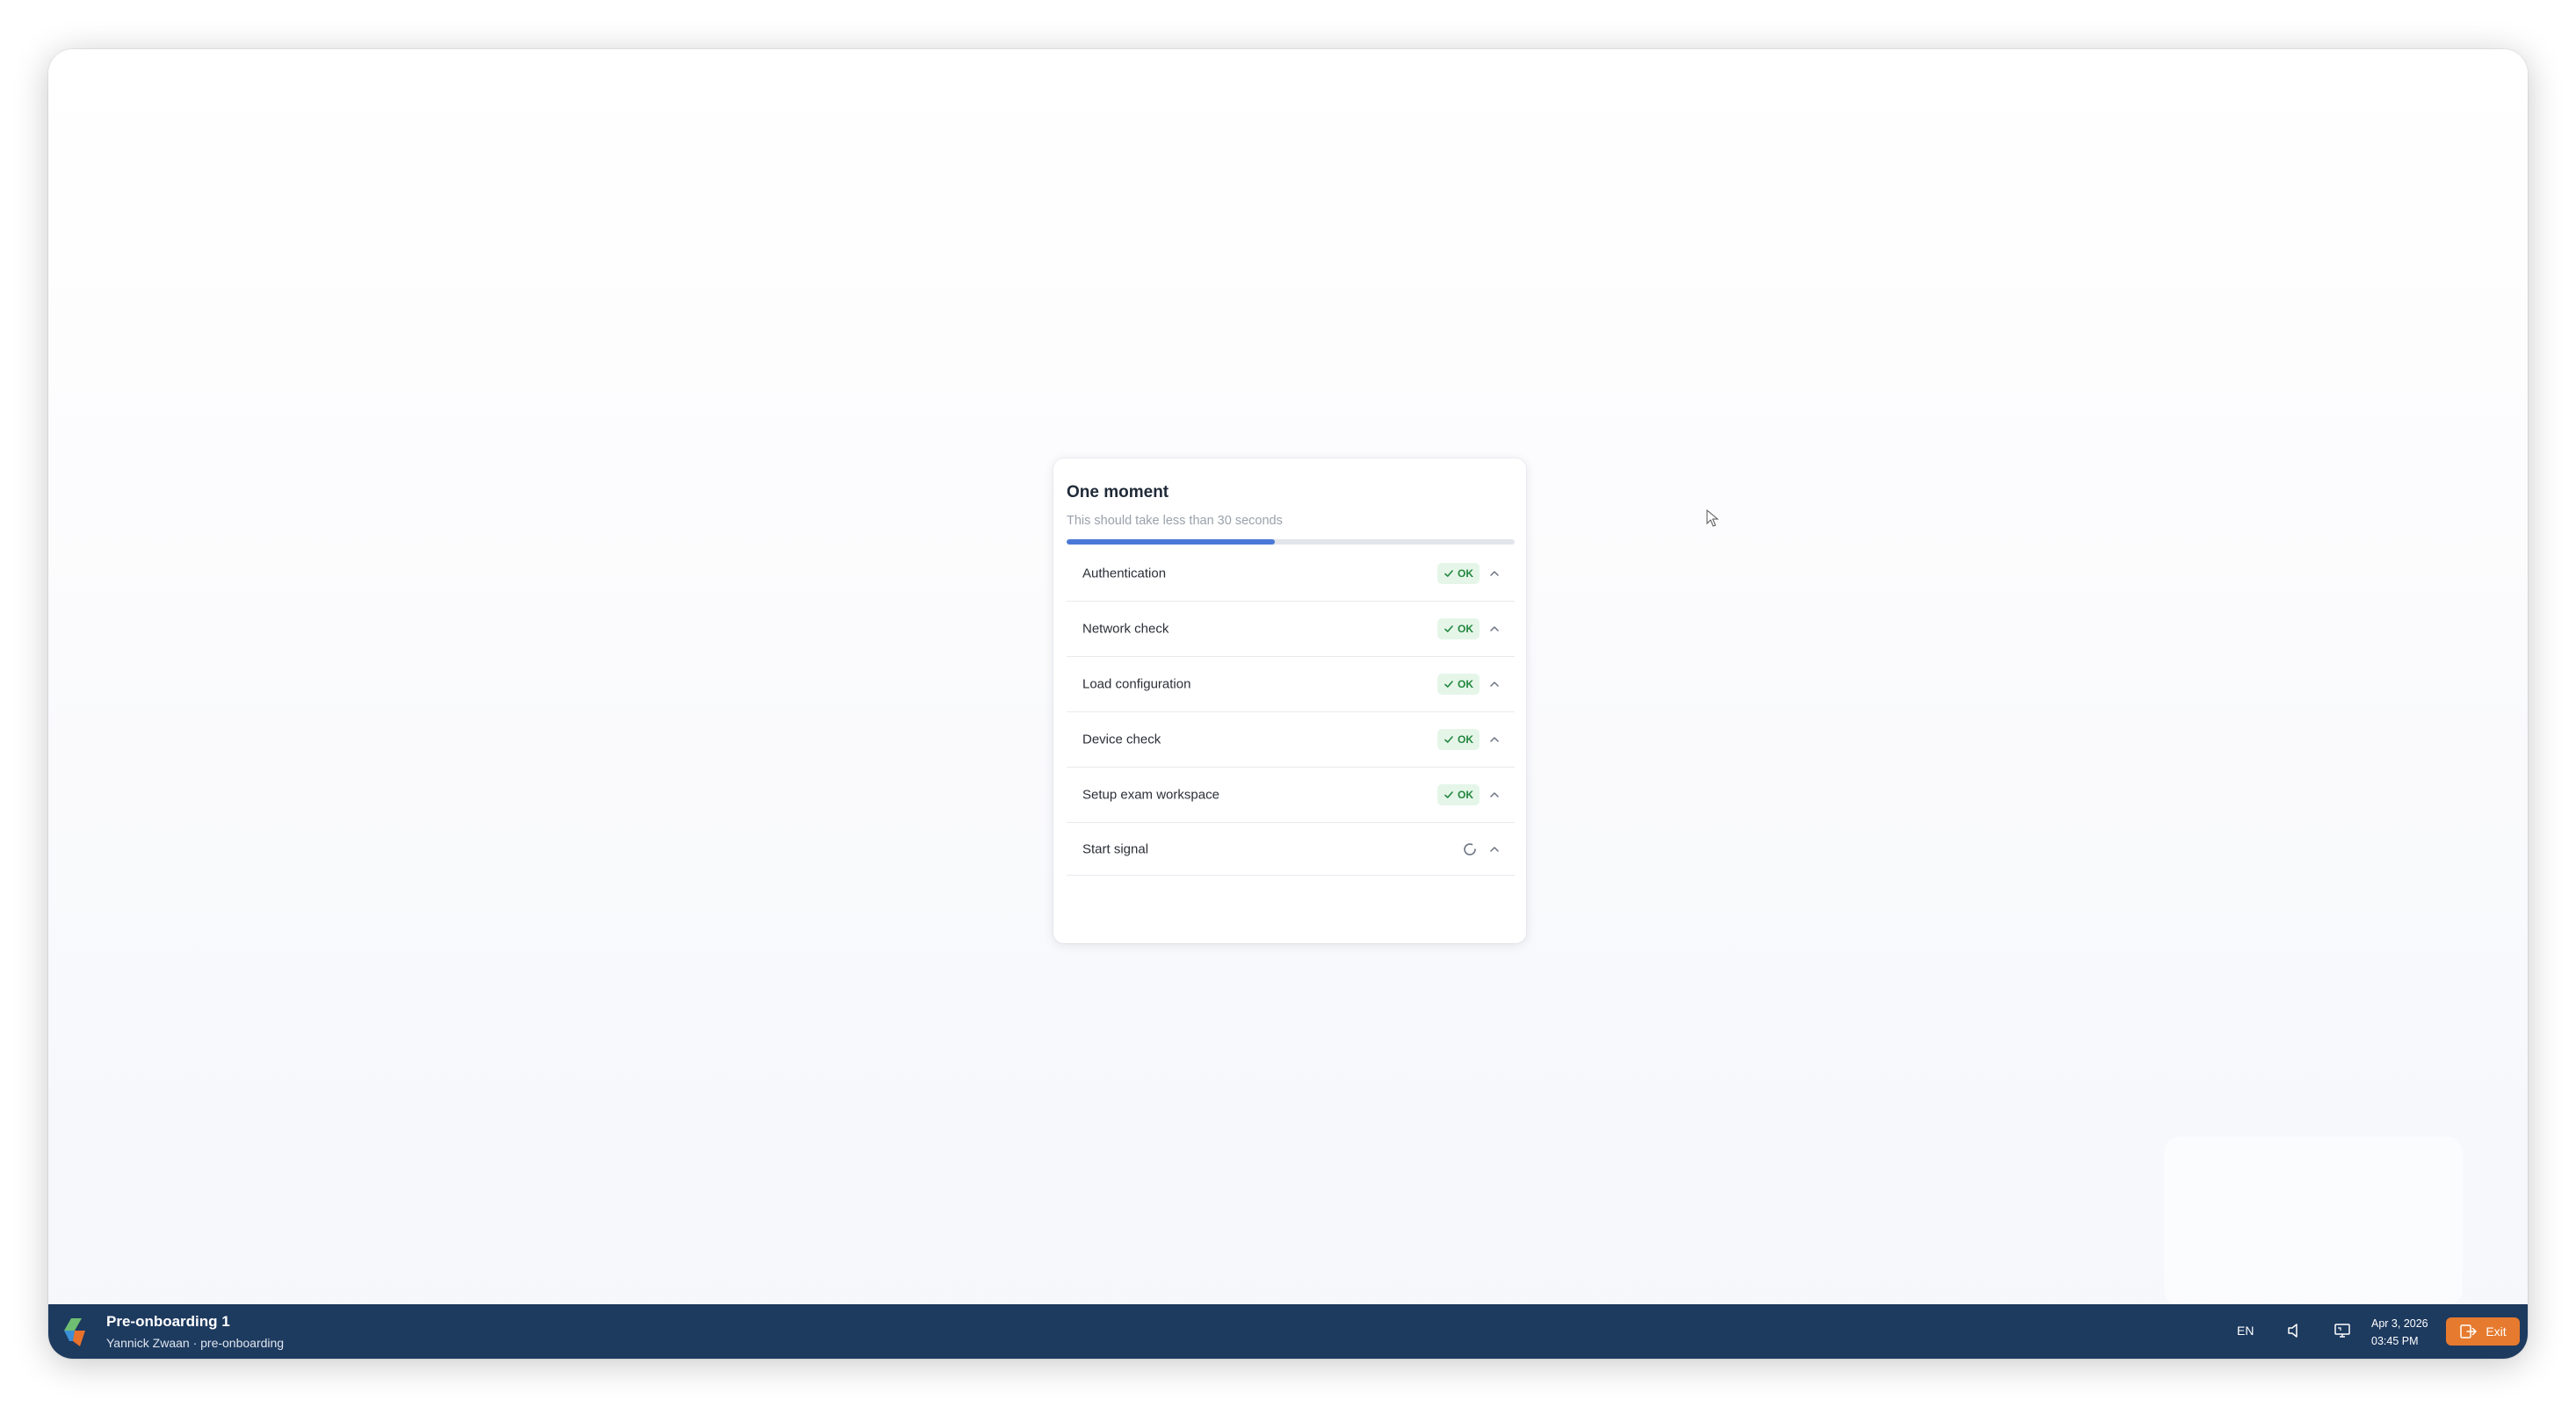  What do you see at coordinates (2399, 1324) in the screenshot?
I see `date-text: Apr 3, 2026` at bounding box center [2399, 1324].